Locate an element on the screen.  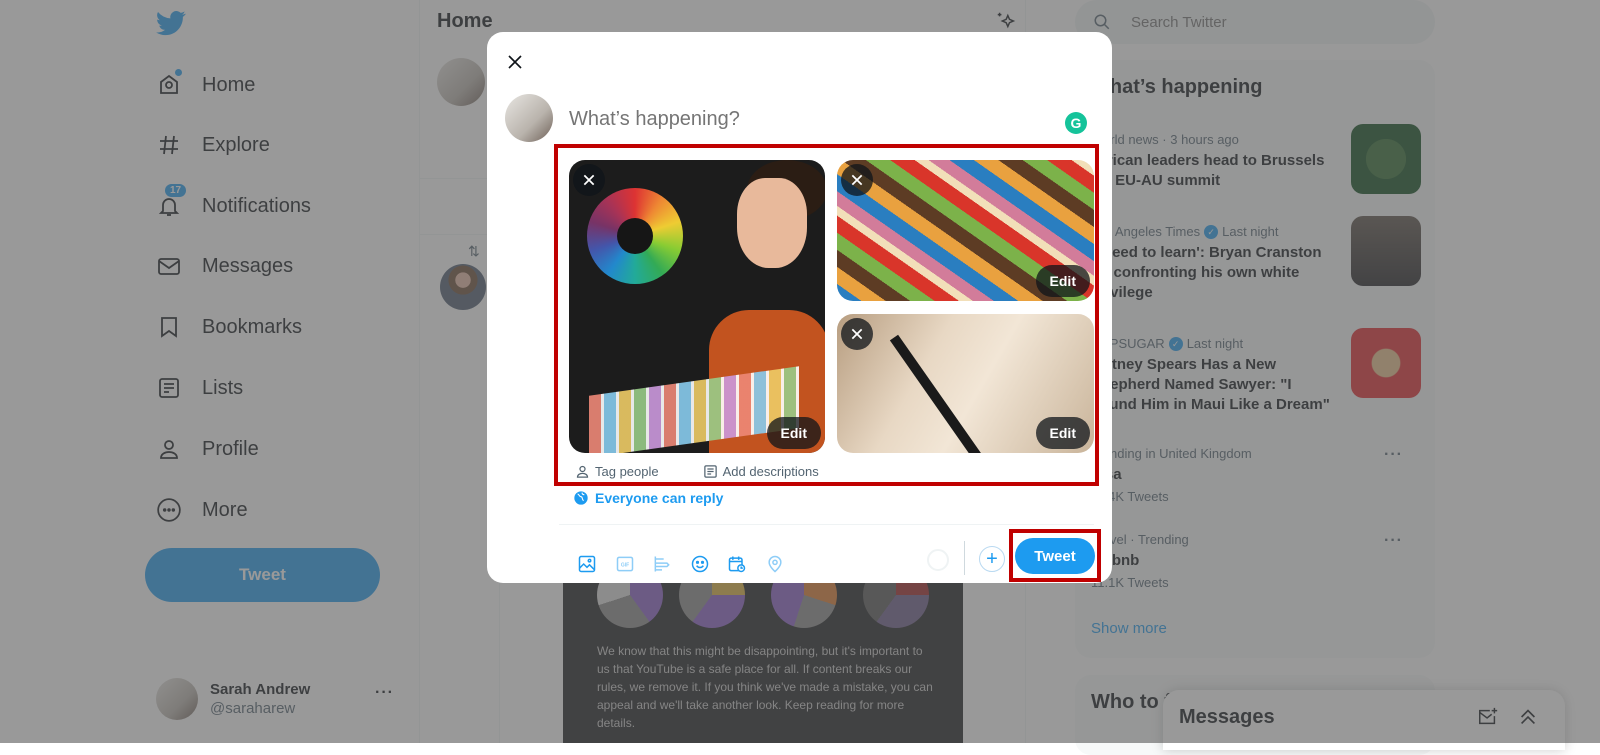
add-descriptions-button: Add descriptions is located at coordinates (761, 471).